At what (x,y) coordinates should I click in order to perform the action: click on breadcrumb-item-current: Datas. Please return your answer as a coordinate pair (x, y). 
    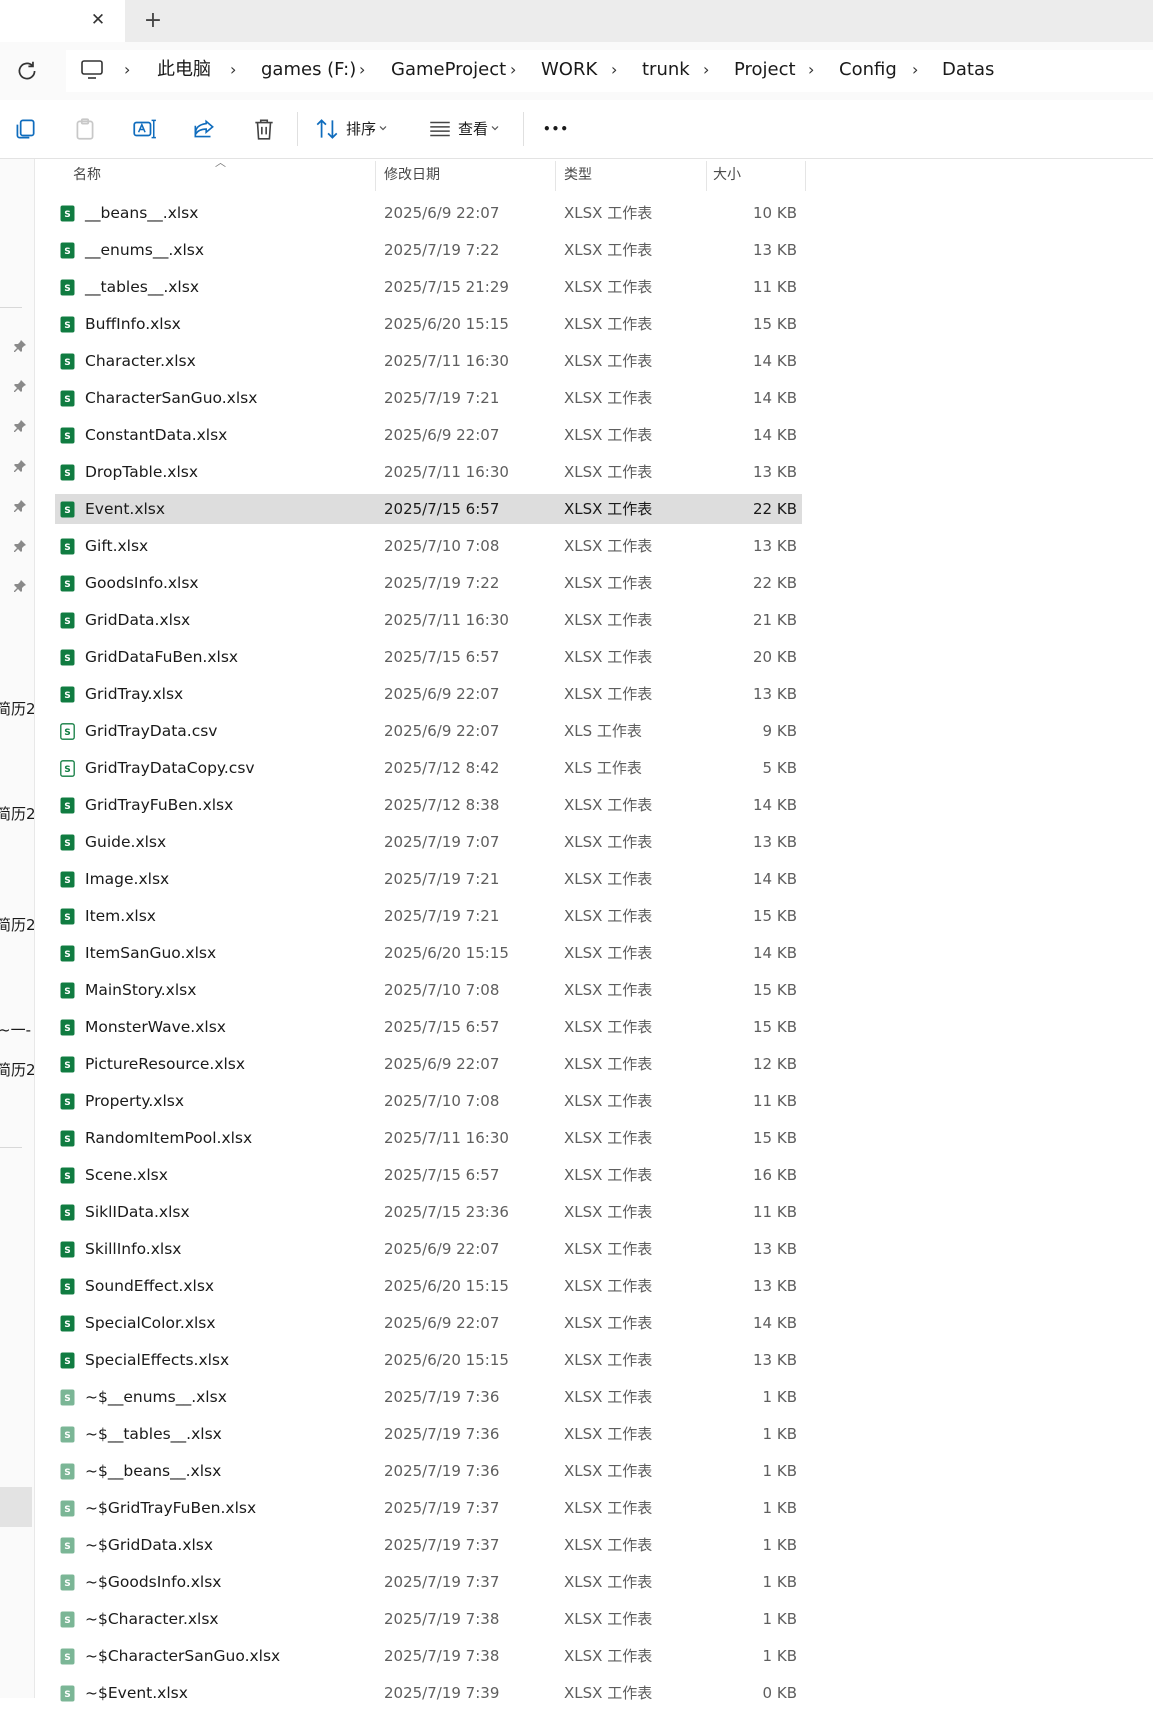
    Looking at the image, I should click on (968, 70).